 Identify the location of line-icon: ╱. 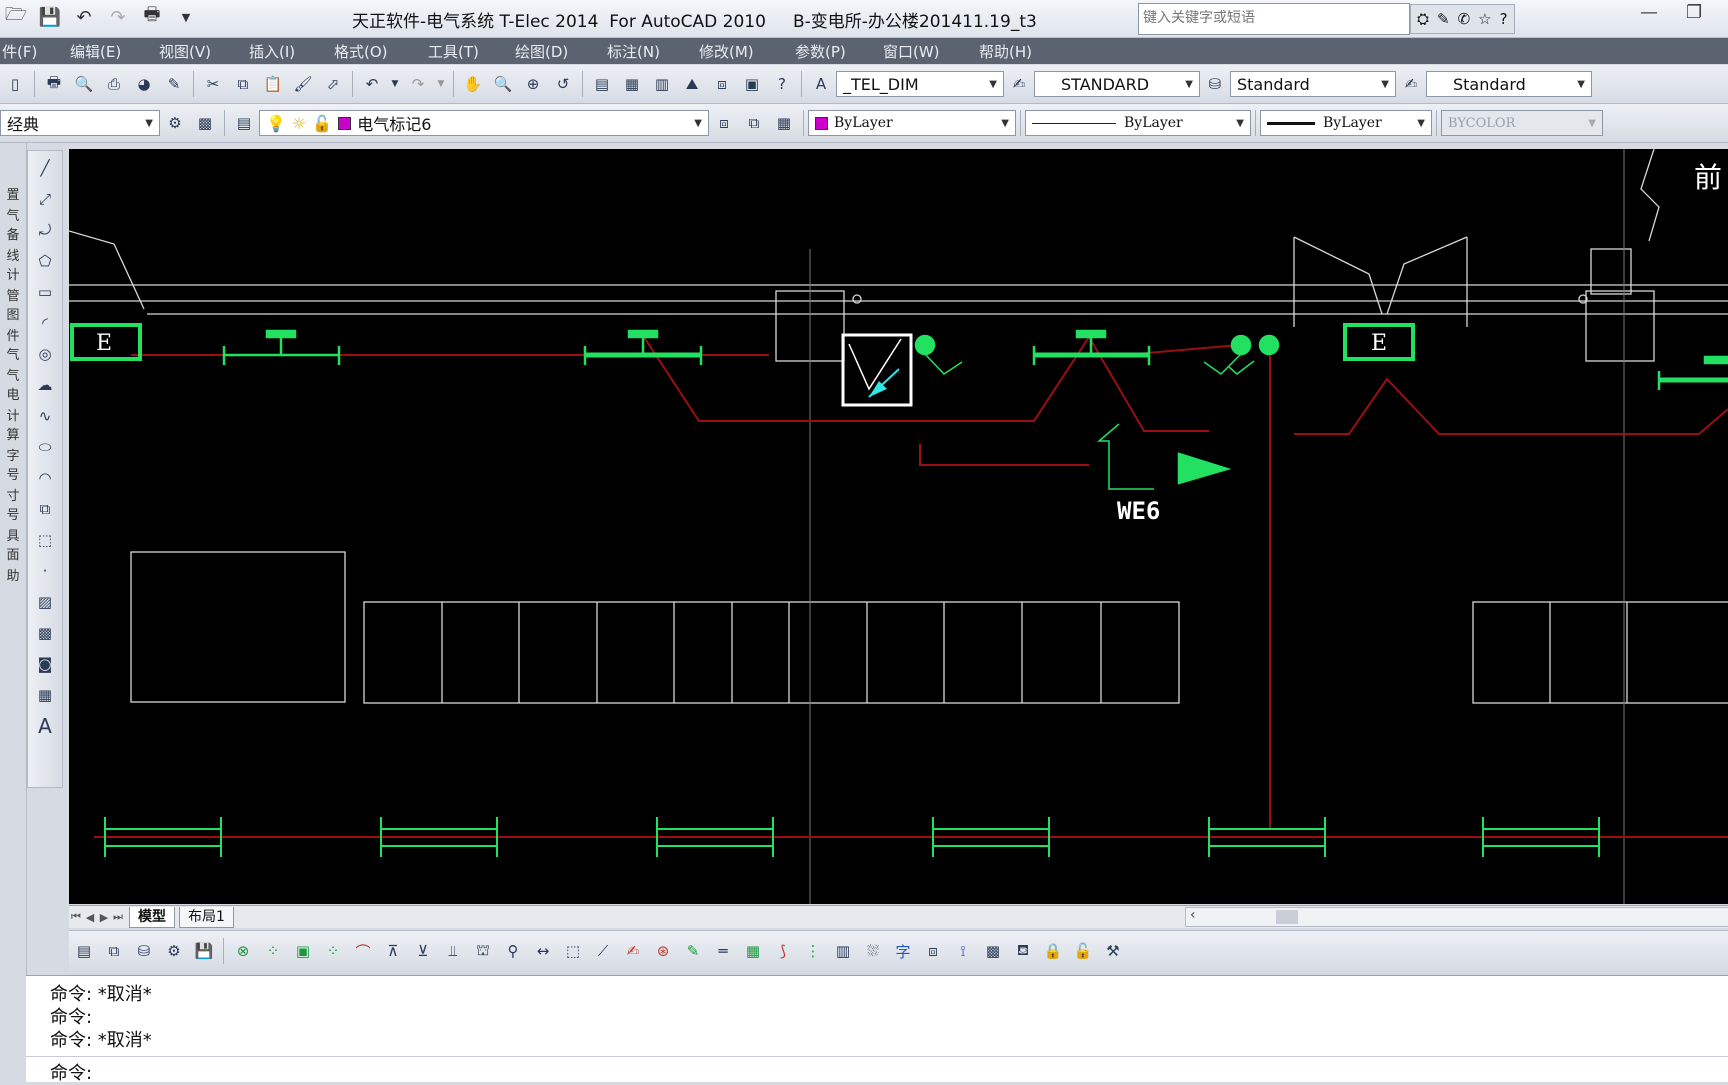
(45, 168).